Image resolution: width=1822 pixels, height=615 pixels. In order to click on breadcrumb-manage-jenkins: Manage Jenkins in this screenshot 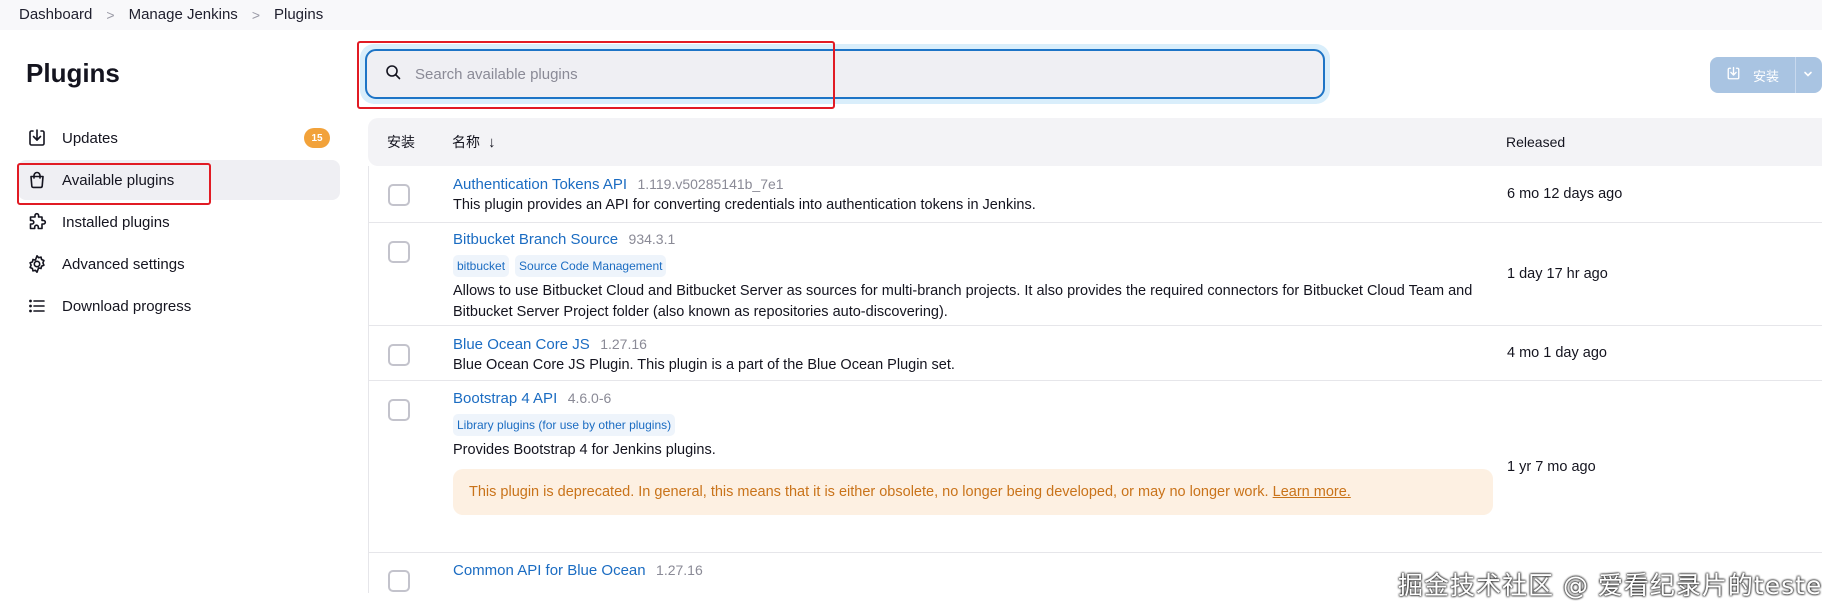, I will do `click(183, 14)`.